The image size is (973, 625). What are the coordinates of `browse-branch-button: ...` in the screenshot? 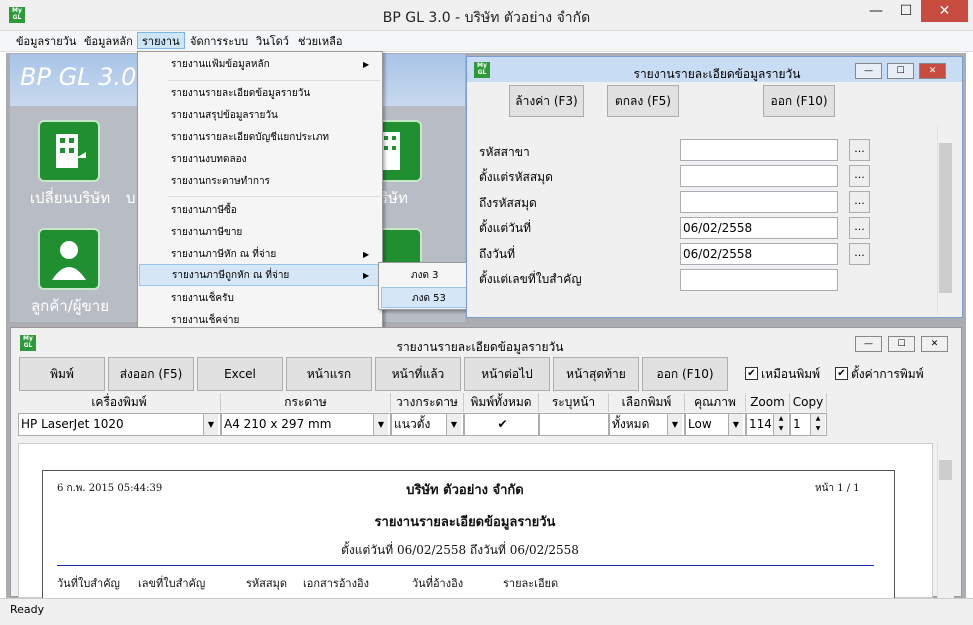 It's located at (859, 150).